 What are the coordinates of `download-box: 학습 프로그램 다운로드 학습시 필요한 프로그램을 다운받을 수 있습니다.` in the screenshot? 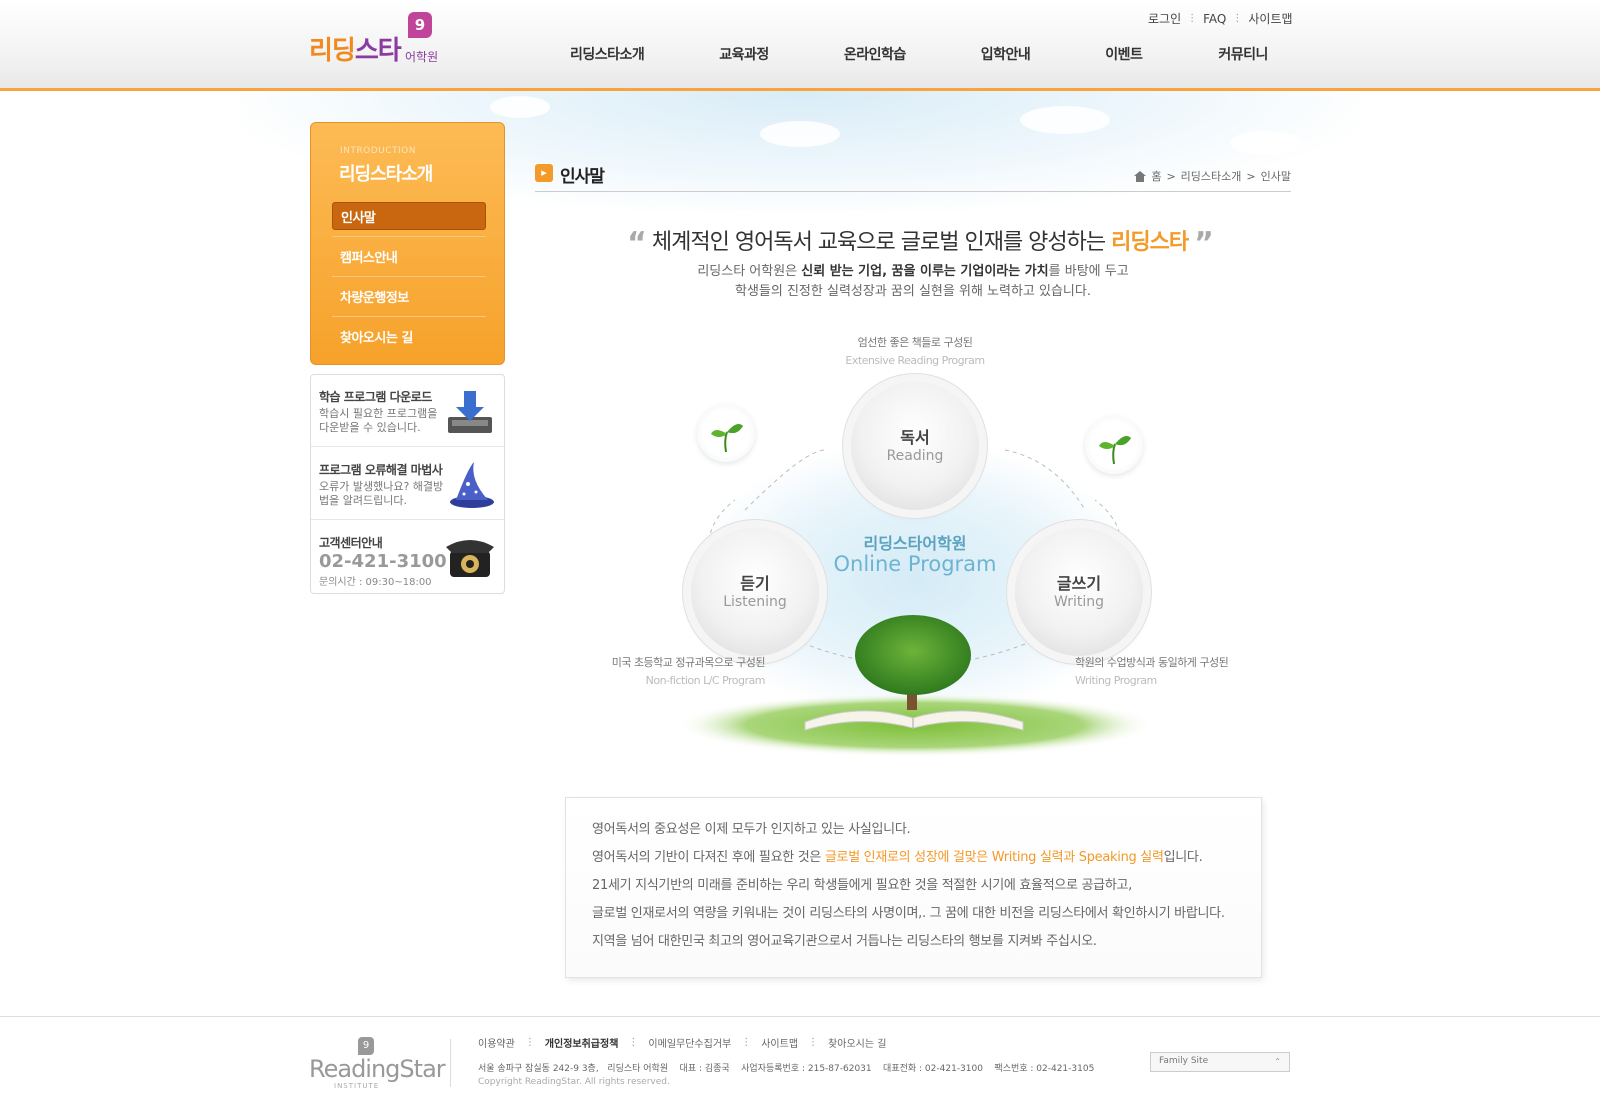 It's located at (407, 411).